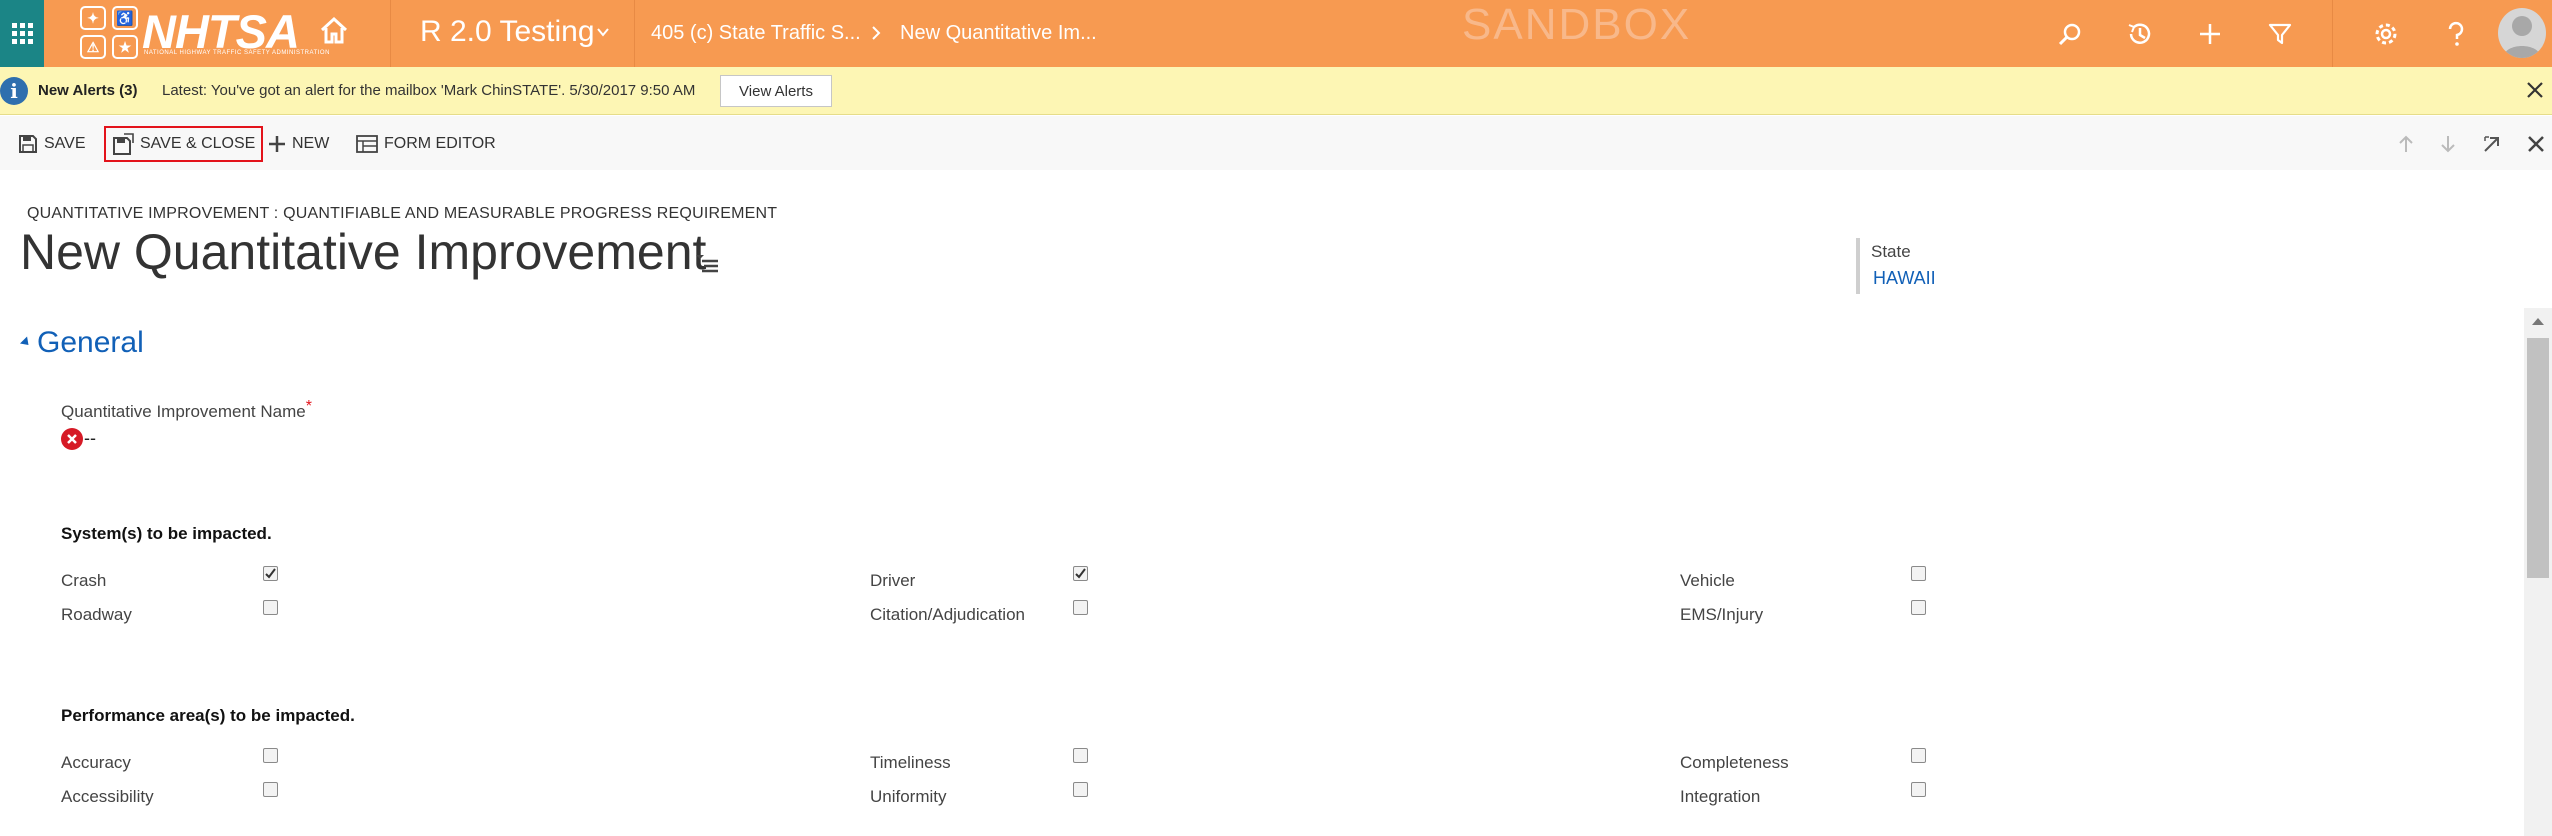  I want to click on save-close-label: SAVE & CLOSE, so click(198, 143).